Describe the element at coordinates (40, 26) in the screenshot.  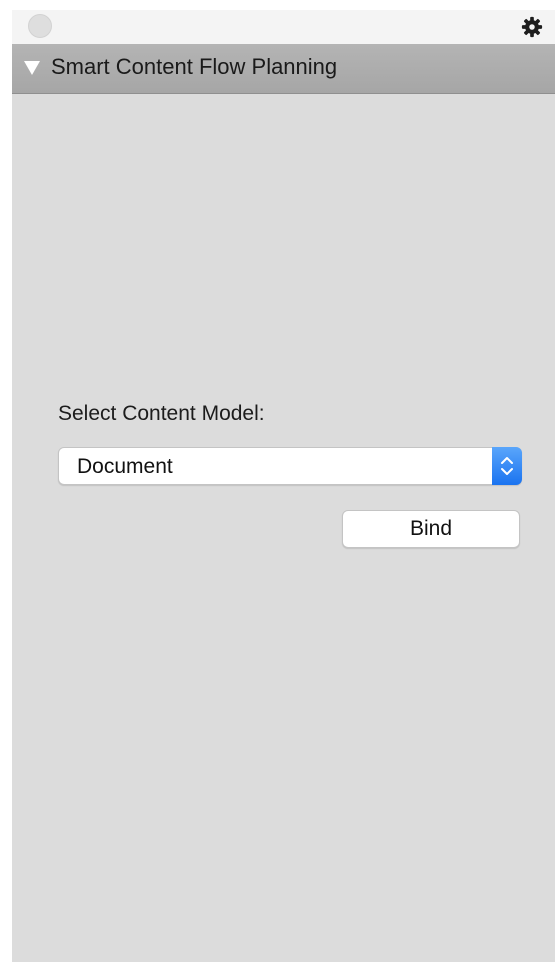
I see `close-button` at that location.